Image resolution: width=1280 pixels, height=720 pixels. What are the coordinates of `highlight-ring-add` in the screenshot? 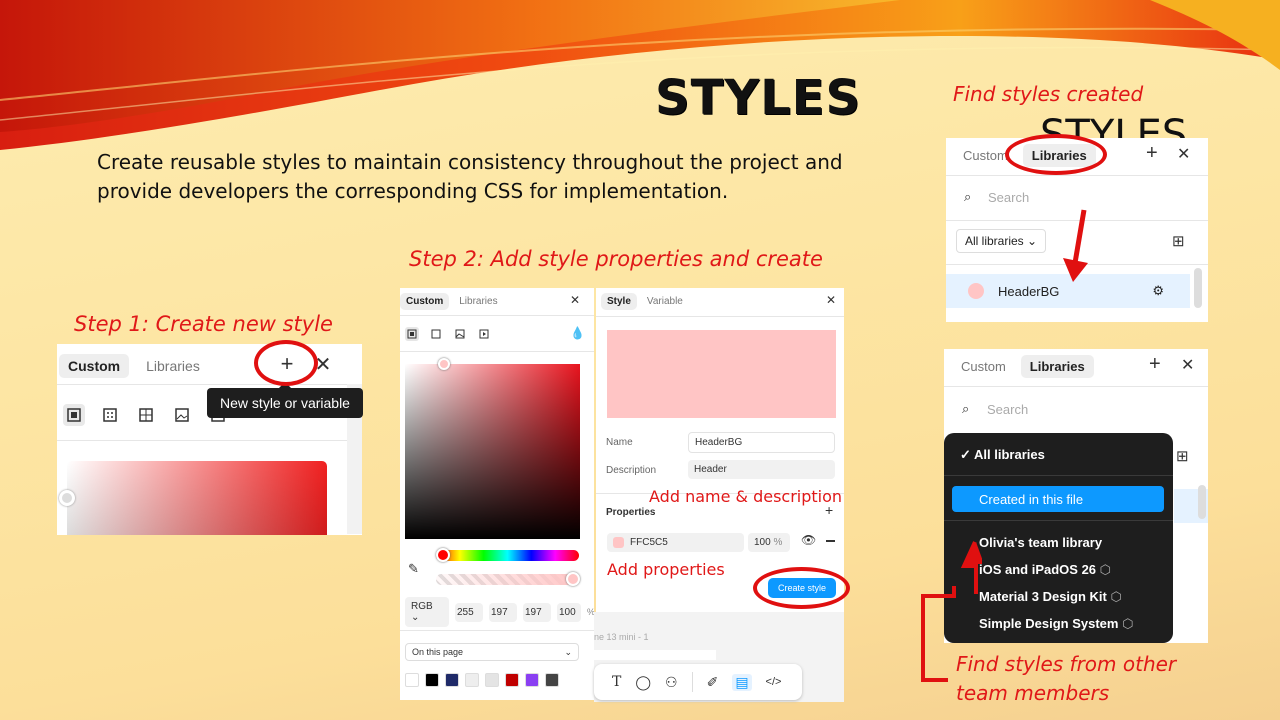 It's located at (286, 363).